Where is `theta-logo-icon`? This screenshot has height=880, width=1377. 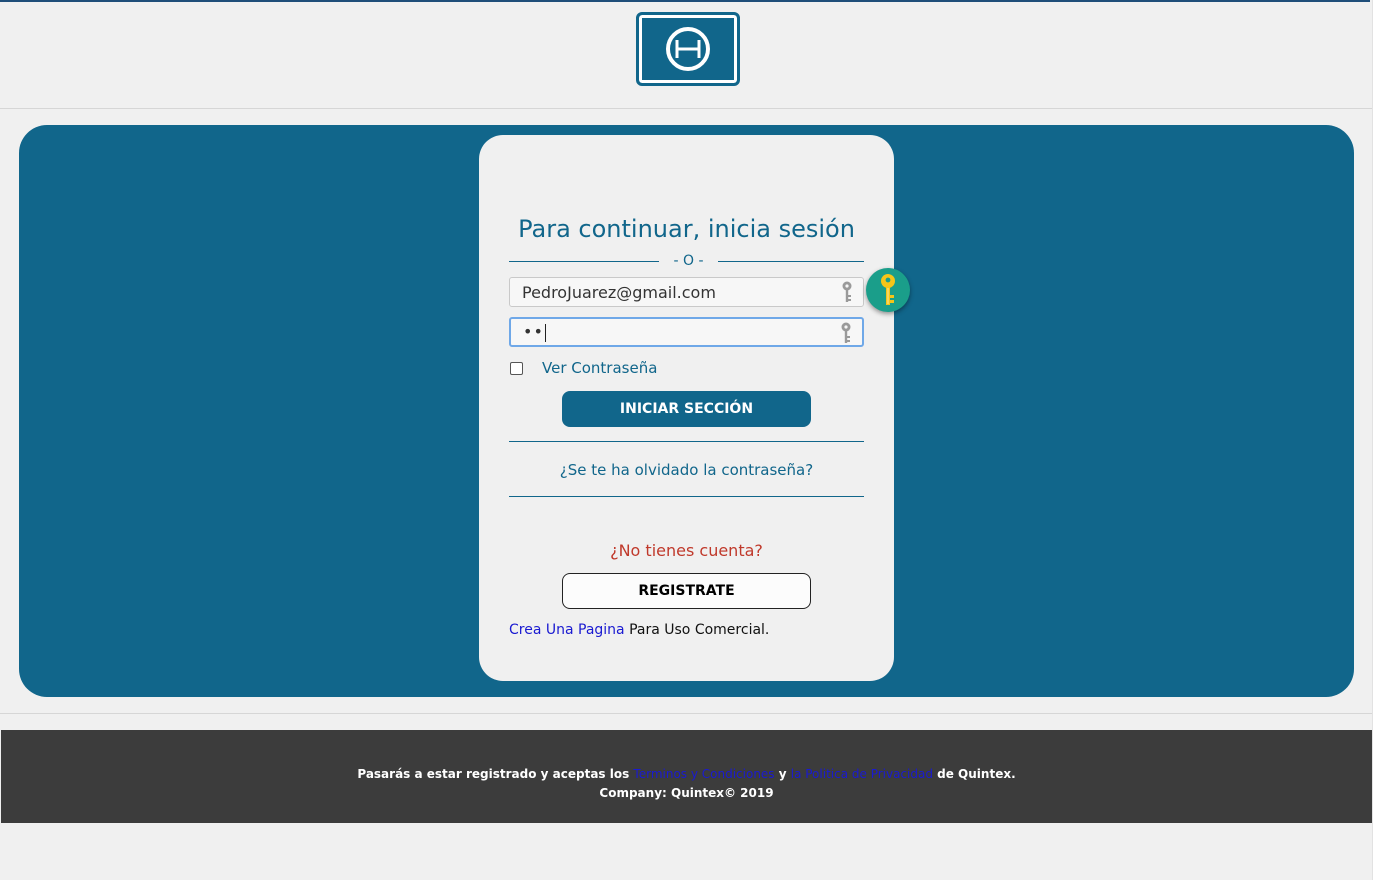 theta-logo-icon is located at coordinates (688, 49).